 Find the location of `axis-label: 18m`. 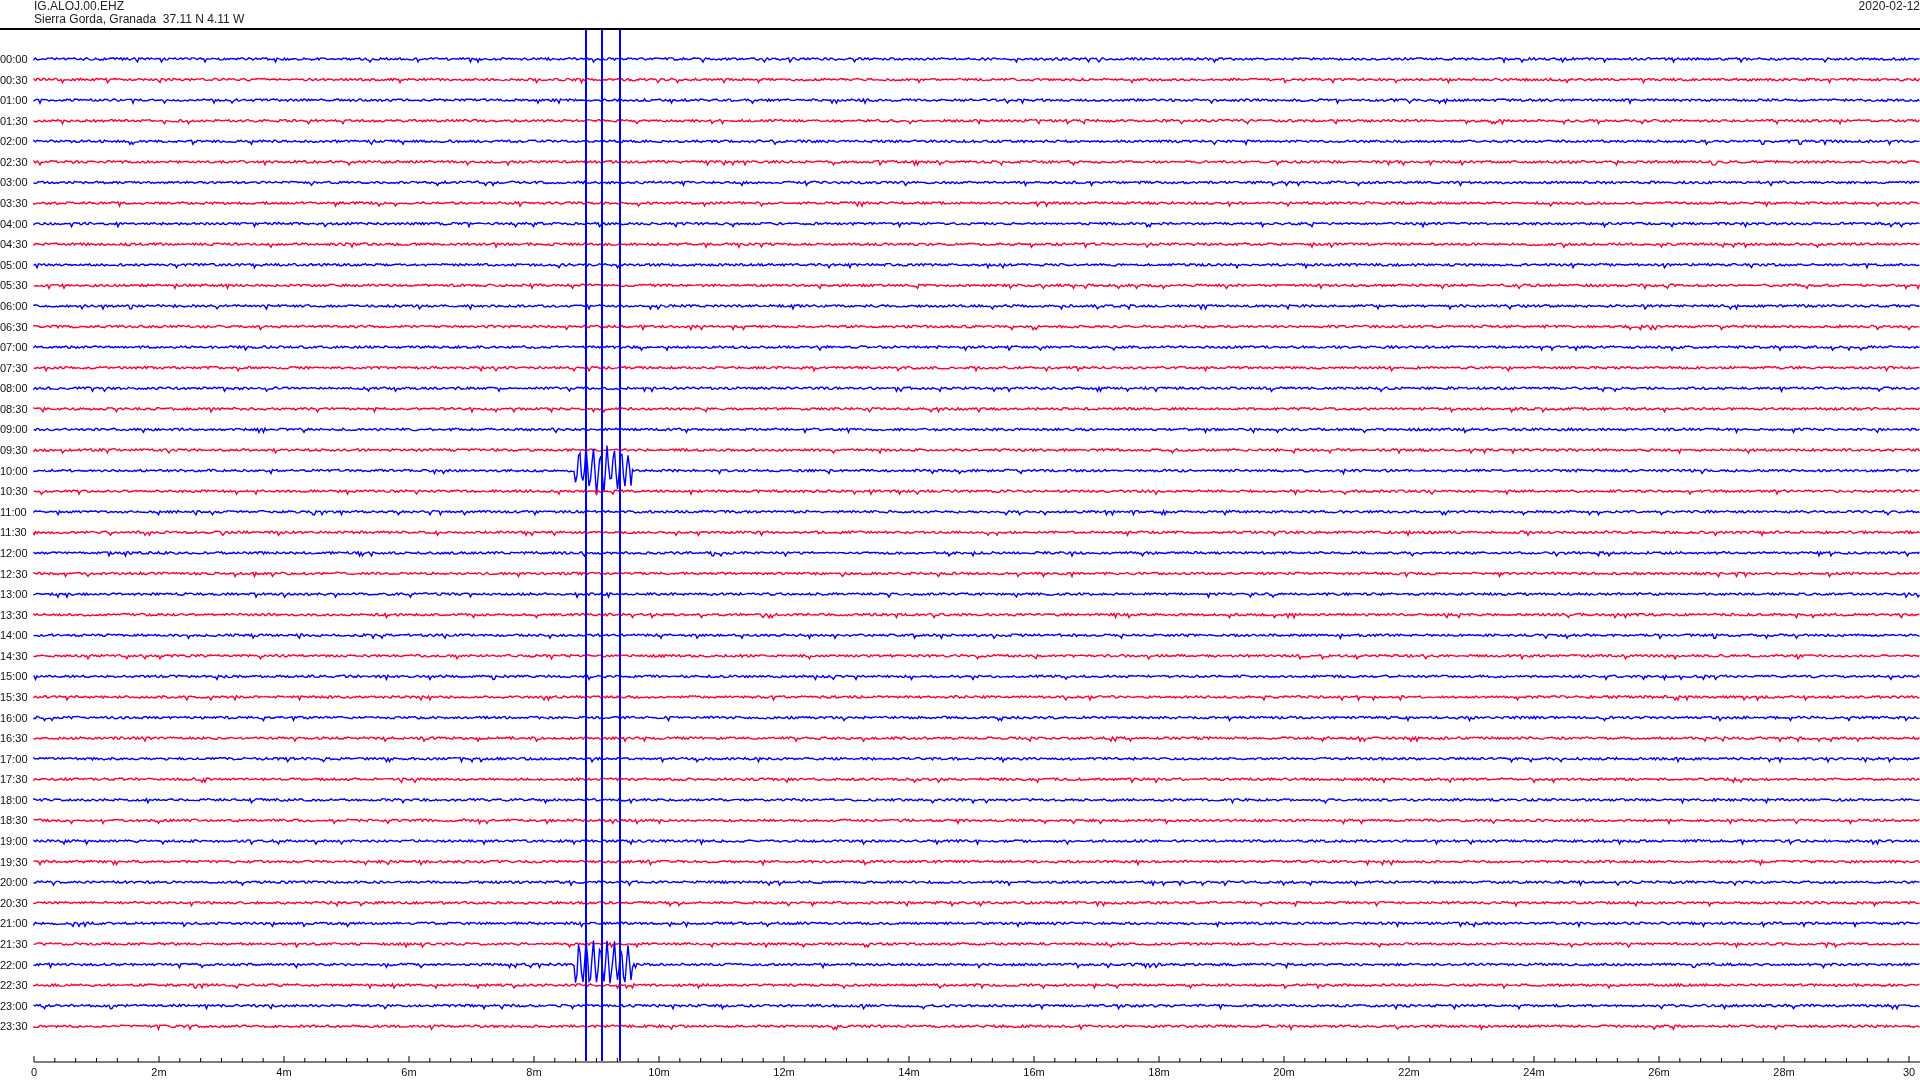

axis-label: 18m is located at coordinates (1159, 1072).